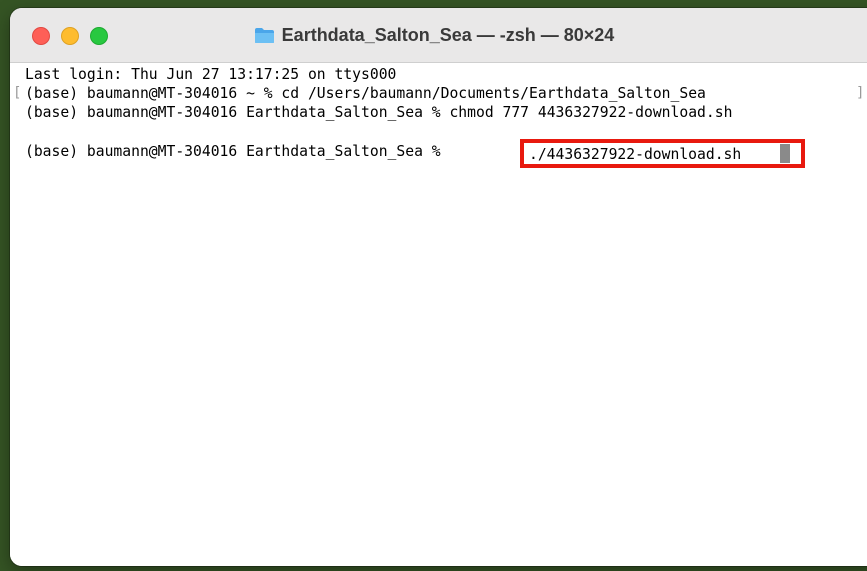  Describe the element at coordinates (785, 153) in the screenshot. I see `text-cursor` at that location.